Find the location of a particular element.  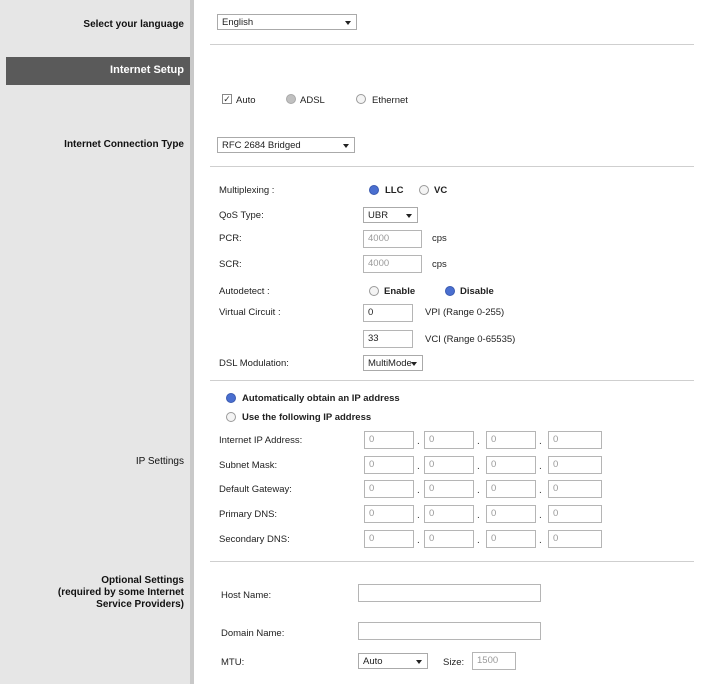

mtu-select: Auto is located at coordinates (393, 661).